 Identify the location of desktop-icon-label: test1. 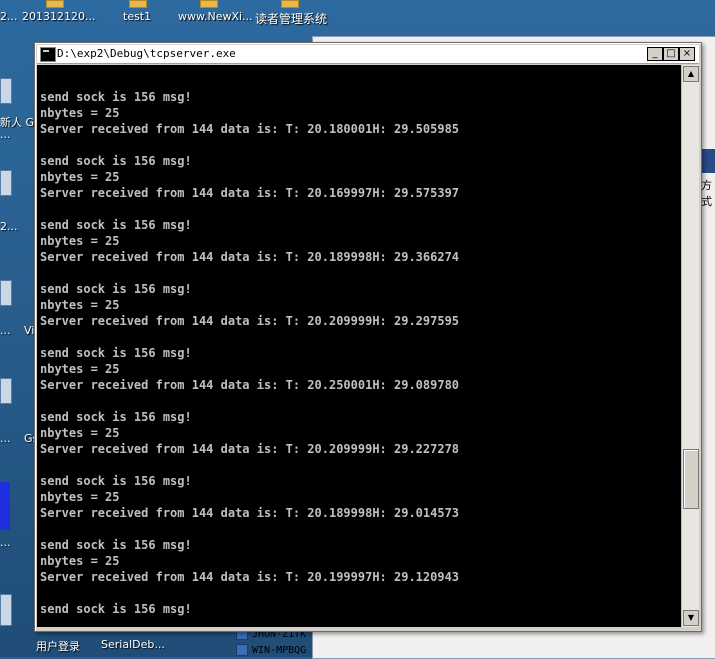
(137, 16).